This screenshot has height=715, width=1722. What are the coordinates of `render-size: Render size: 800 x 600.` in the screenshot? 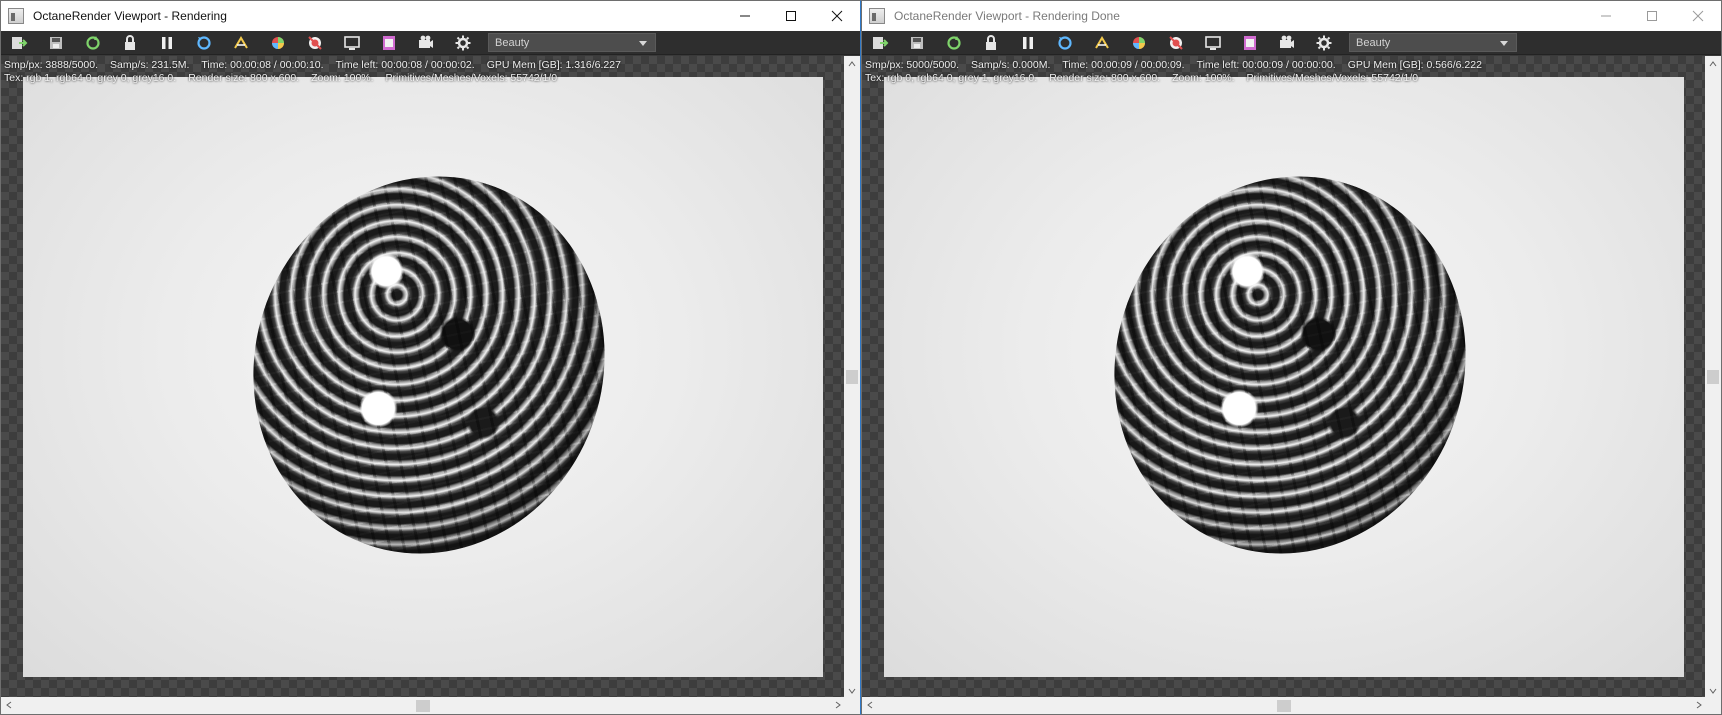 It's located at (244, 78).